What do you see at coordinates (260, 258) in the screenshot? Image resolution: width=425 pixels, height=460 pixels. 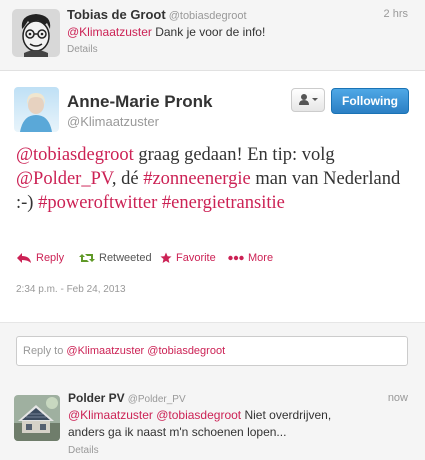 I see `more-label: More` at bounding box center [260, 258].